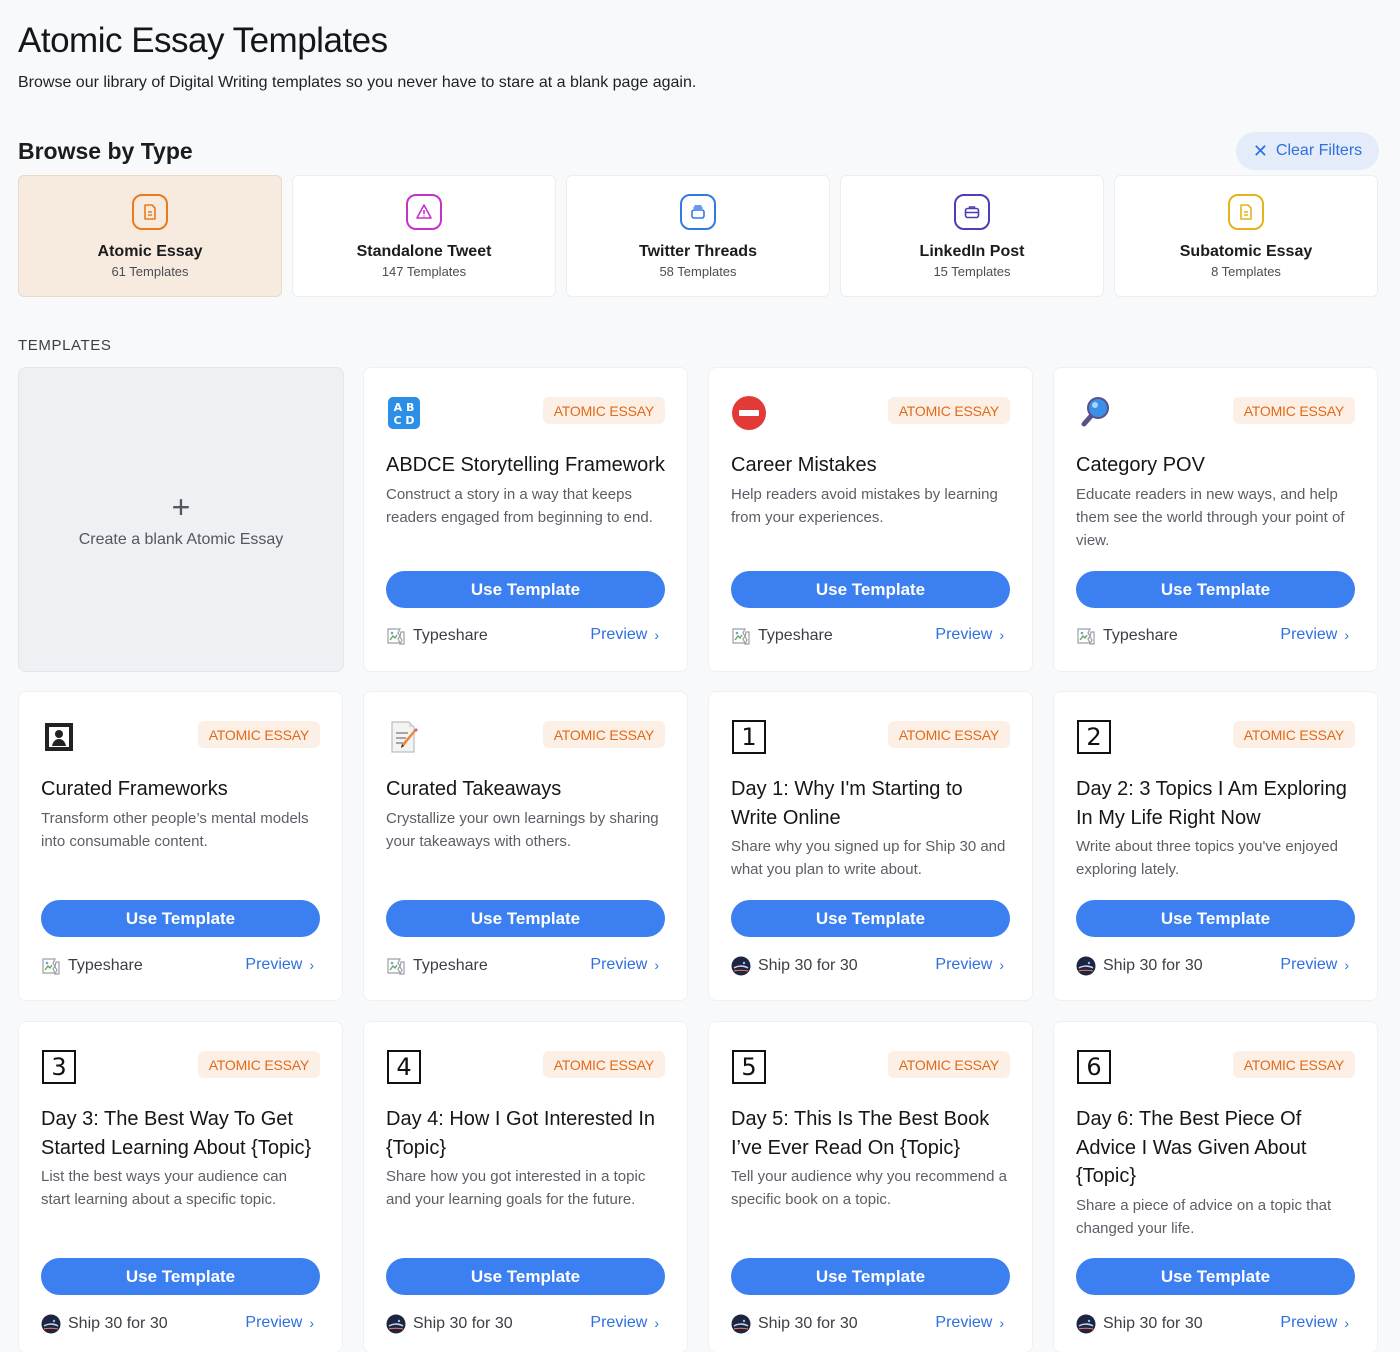 Image resolution: width=1400 pixels, height=1352 pixels. Describe the element at coordinates (424, 271) in the screenshot. I see `type-count: 147 Templates` at that location.